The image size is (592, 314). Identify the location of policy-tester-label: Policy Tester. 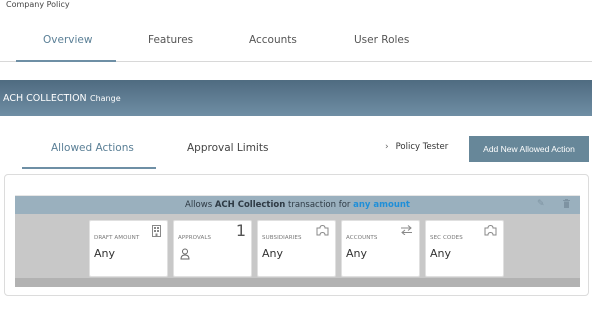
(422, 147).